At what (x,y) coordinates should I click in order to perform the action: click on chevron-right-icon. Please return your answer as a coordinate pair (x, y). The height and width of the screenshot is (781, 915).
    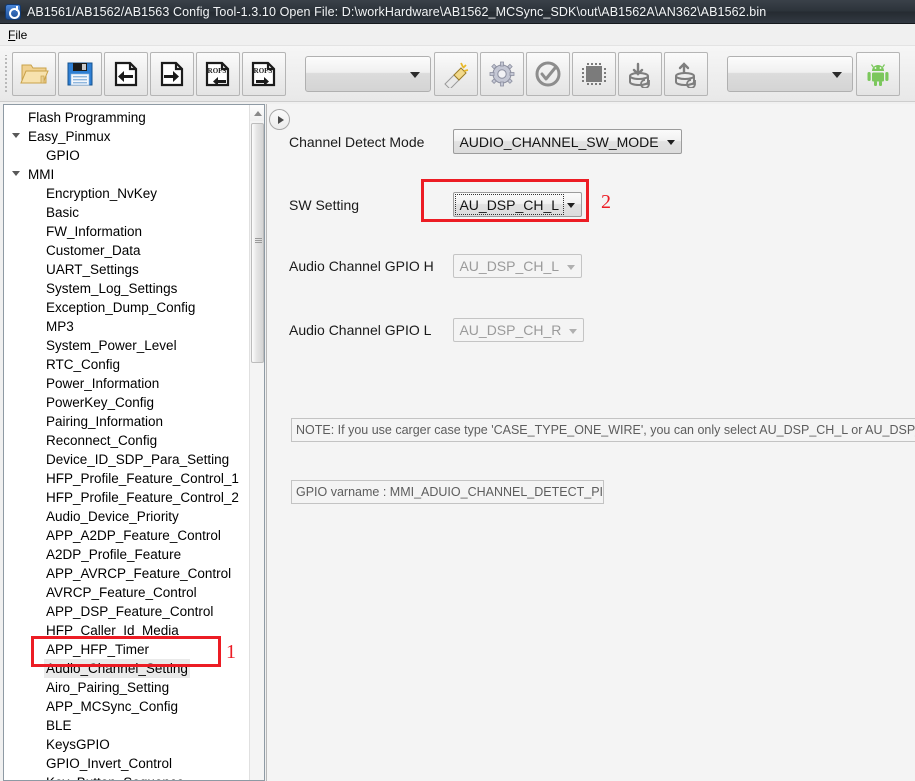
    Looking at the image, I should click on (280, 119).